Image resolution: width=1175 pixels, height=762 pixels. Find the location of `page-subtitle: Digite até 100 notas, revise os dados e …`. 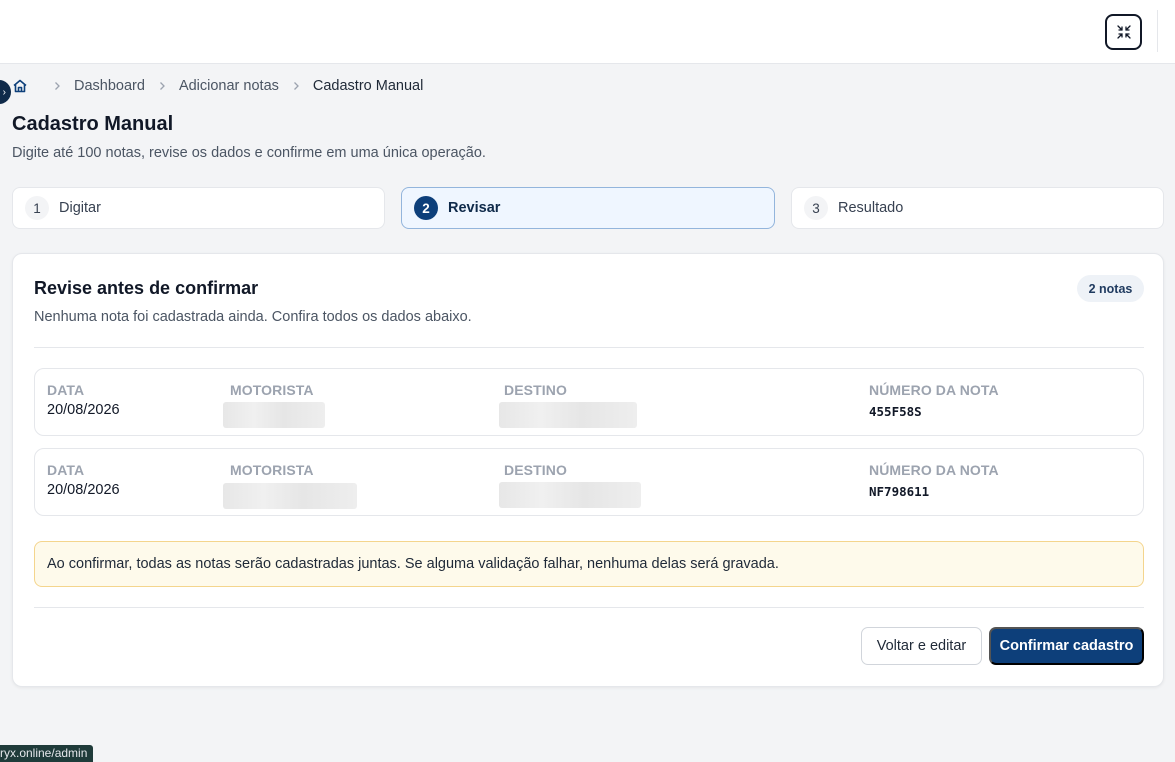

page-subtitle: Digite até 100 notas, revise os dados e … is located at coordinates (249, 153).